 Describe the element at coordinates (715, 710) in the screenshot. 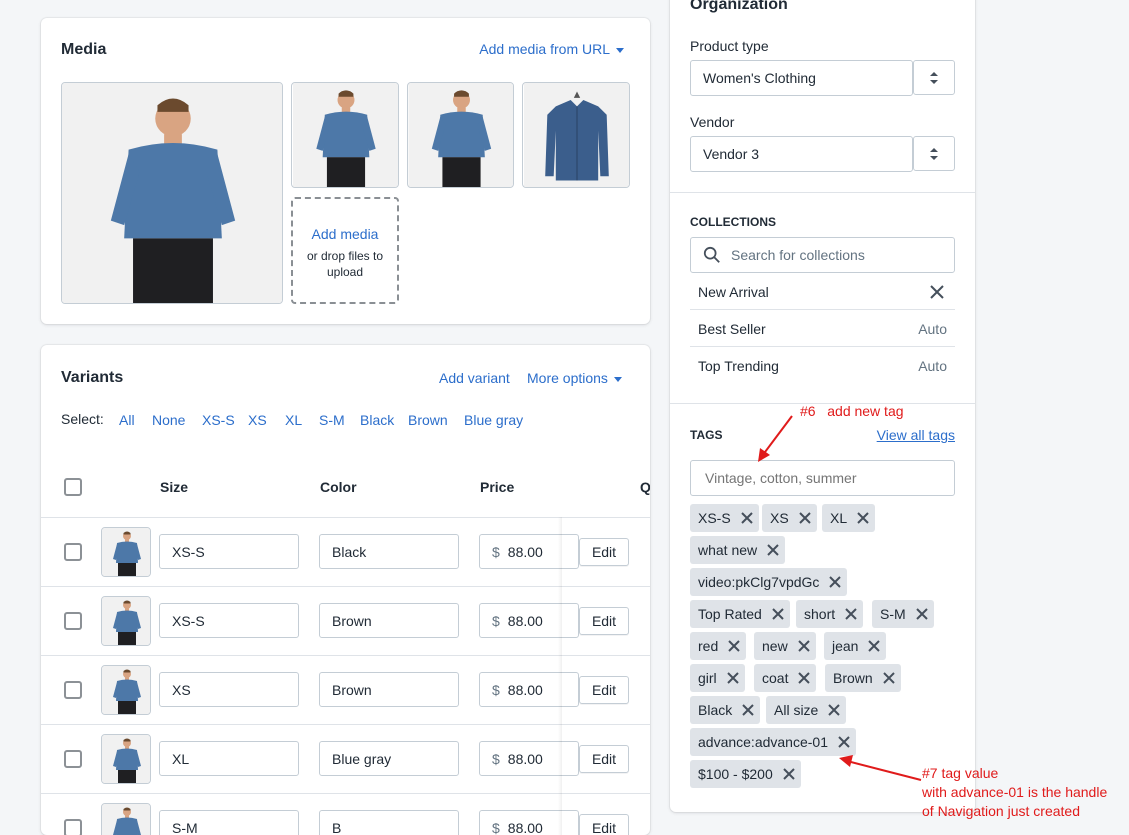

I see `tag-label: Black` at that location.